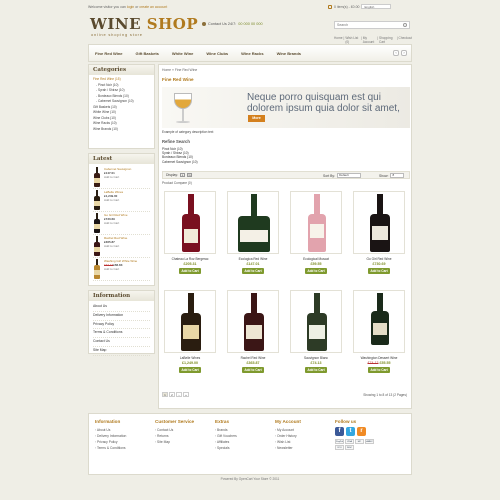  What do you see at coordinates (174, 442) in the screenshot?
I see `footer-link: Site Map` at bounding box center [174, 442].